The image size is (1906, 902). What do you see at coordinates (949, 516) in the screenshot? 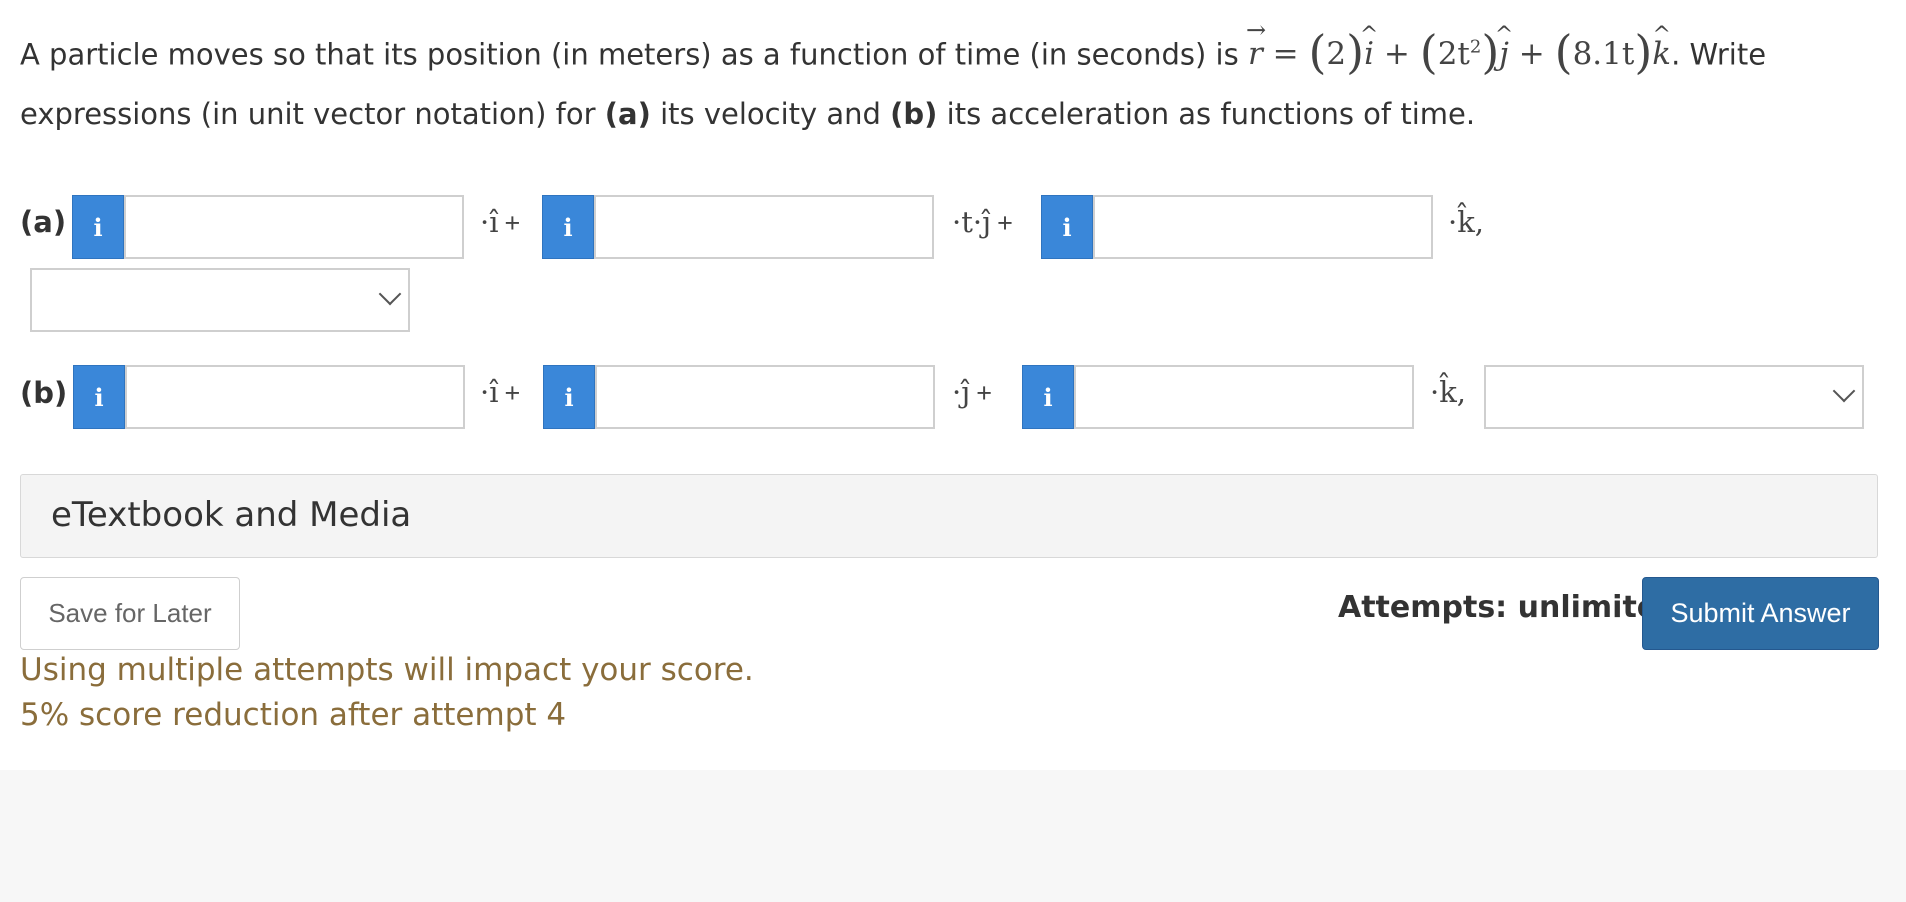
I see `etextbook-media-toggle: eTextbook and Media` at bounding box center [949, 516].